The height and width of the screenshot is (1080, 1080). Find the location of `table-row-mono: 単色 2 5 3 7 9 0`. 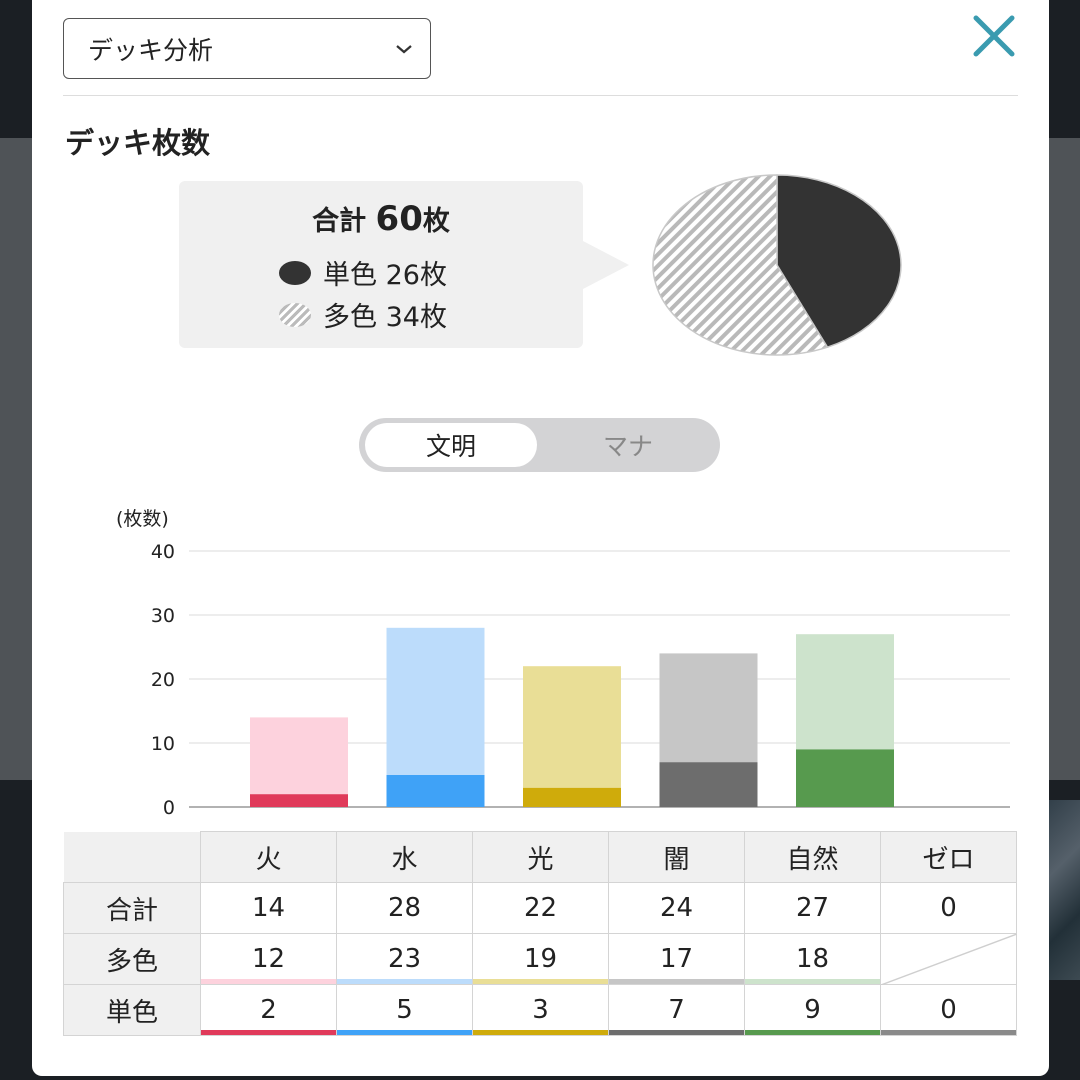

table-row-mono: 単色 2 5 3 7 9 0 is located at coordinates (540, 1010).